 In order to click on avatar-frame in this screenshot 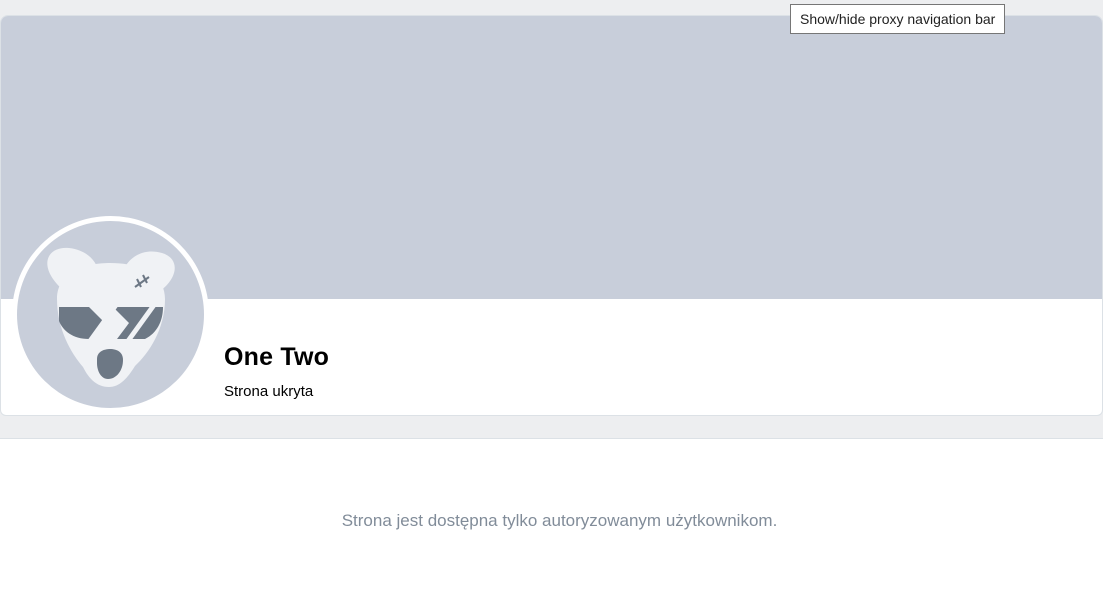, I will do `click(110, 314)`.